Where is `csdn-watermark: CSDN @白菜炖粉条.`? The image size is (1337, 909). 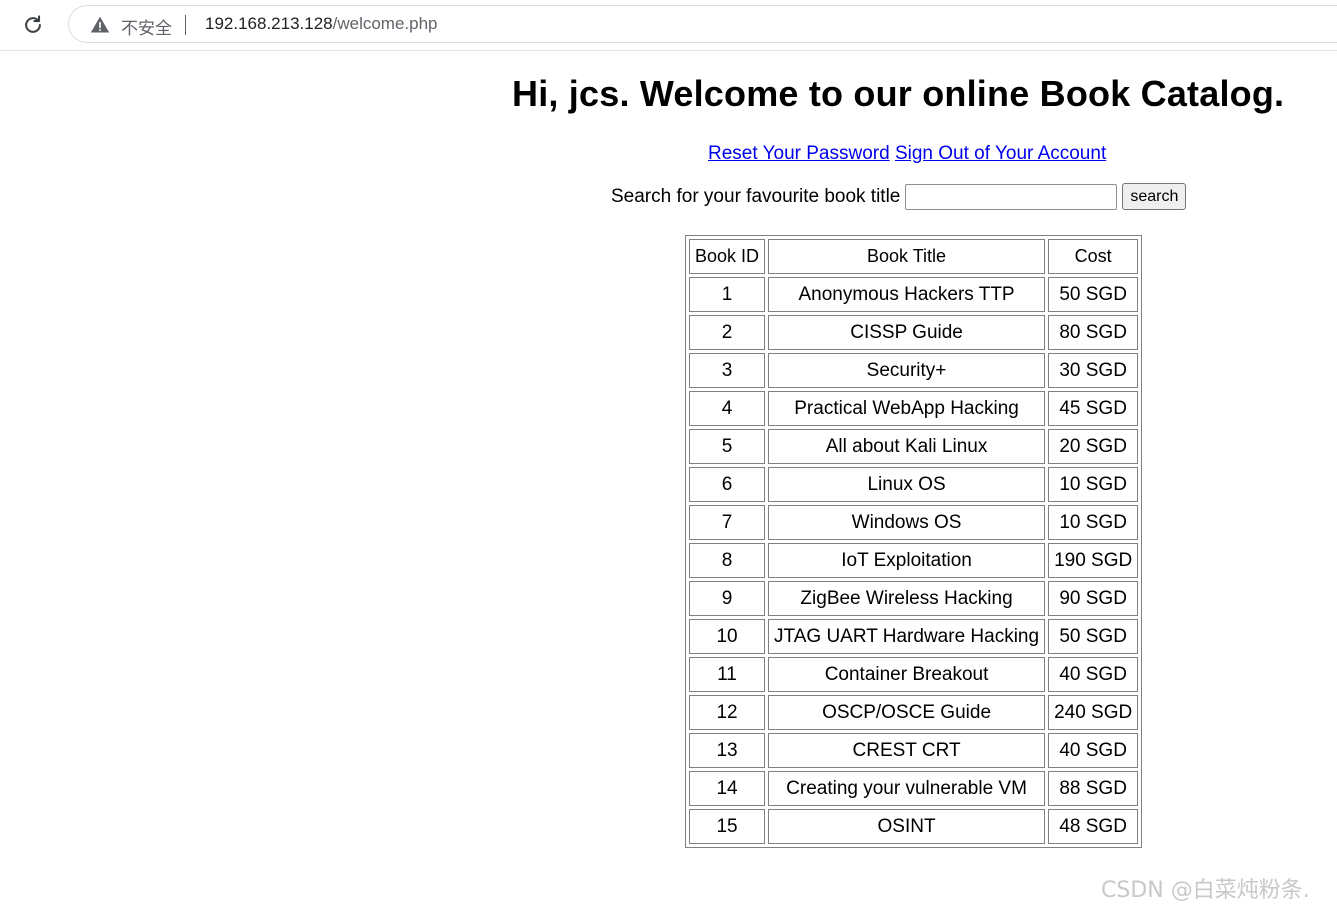 csdn-watermark: CSDN @白菜炖粉条. is located at coordinates (1205, 890).